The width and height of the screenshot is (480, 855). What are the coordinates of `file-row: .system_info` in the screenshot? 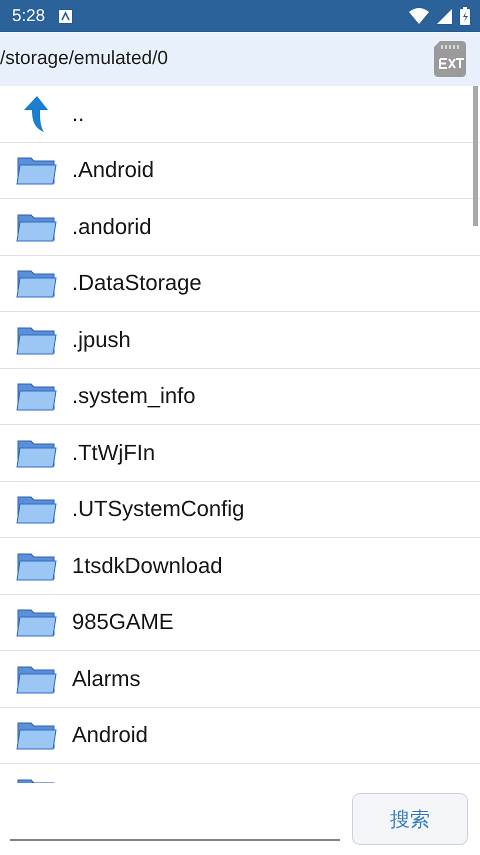 It's located at (240, 396).